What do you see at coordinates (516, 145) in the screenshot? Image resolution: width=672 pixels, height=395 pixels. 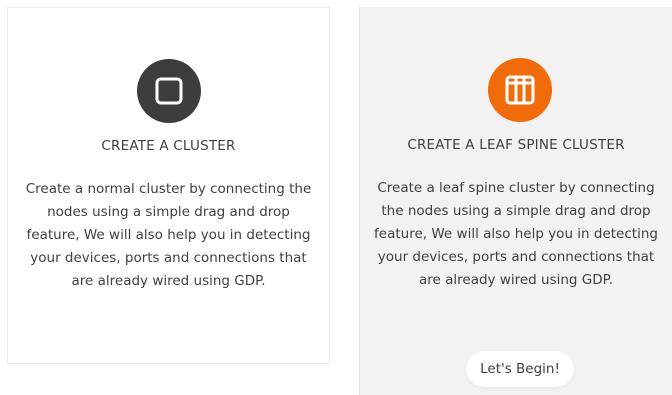 I see `card-title: CREATE A LEAF SPINE CLUSTER` at bounding box center [516, 145].